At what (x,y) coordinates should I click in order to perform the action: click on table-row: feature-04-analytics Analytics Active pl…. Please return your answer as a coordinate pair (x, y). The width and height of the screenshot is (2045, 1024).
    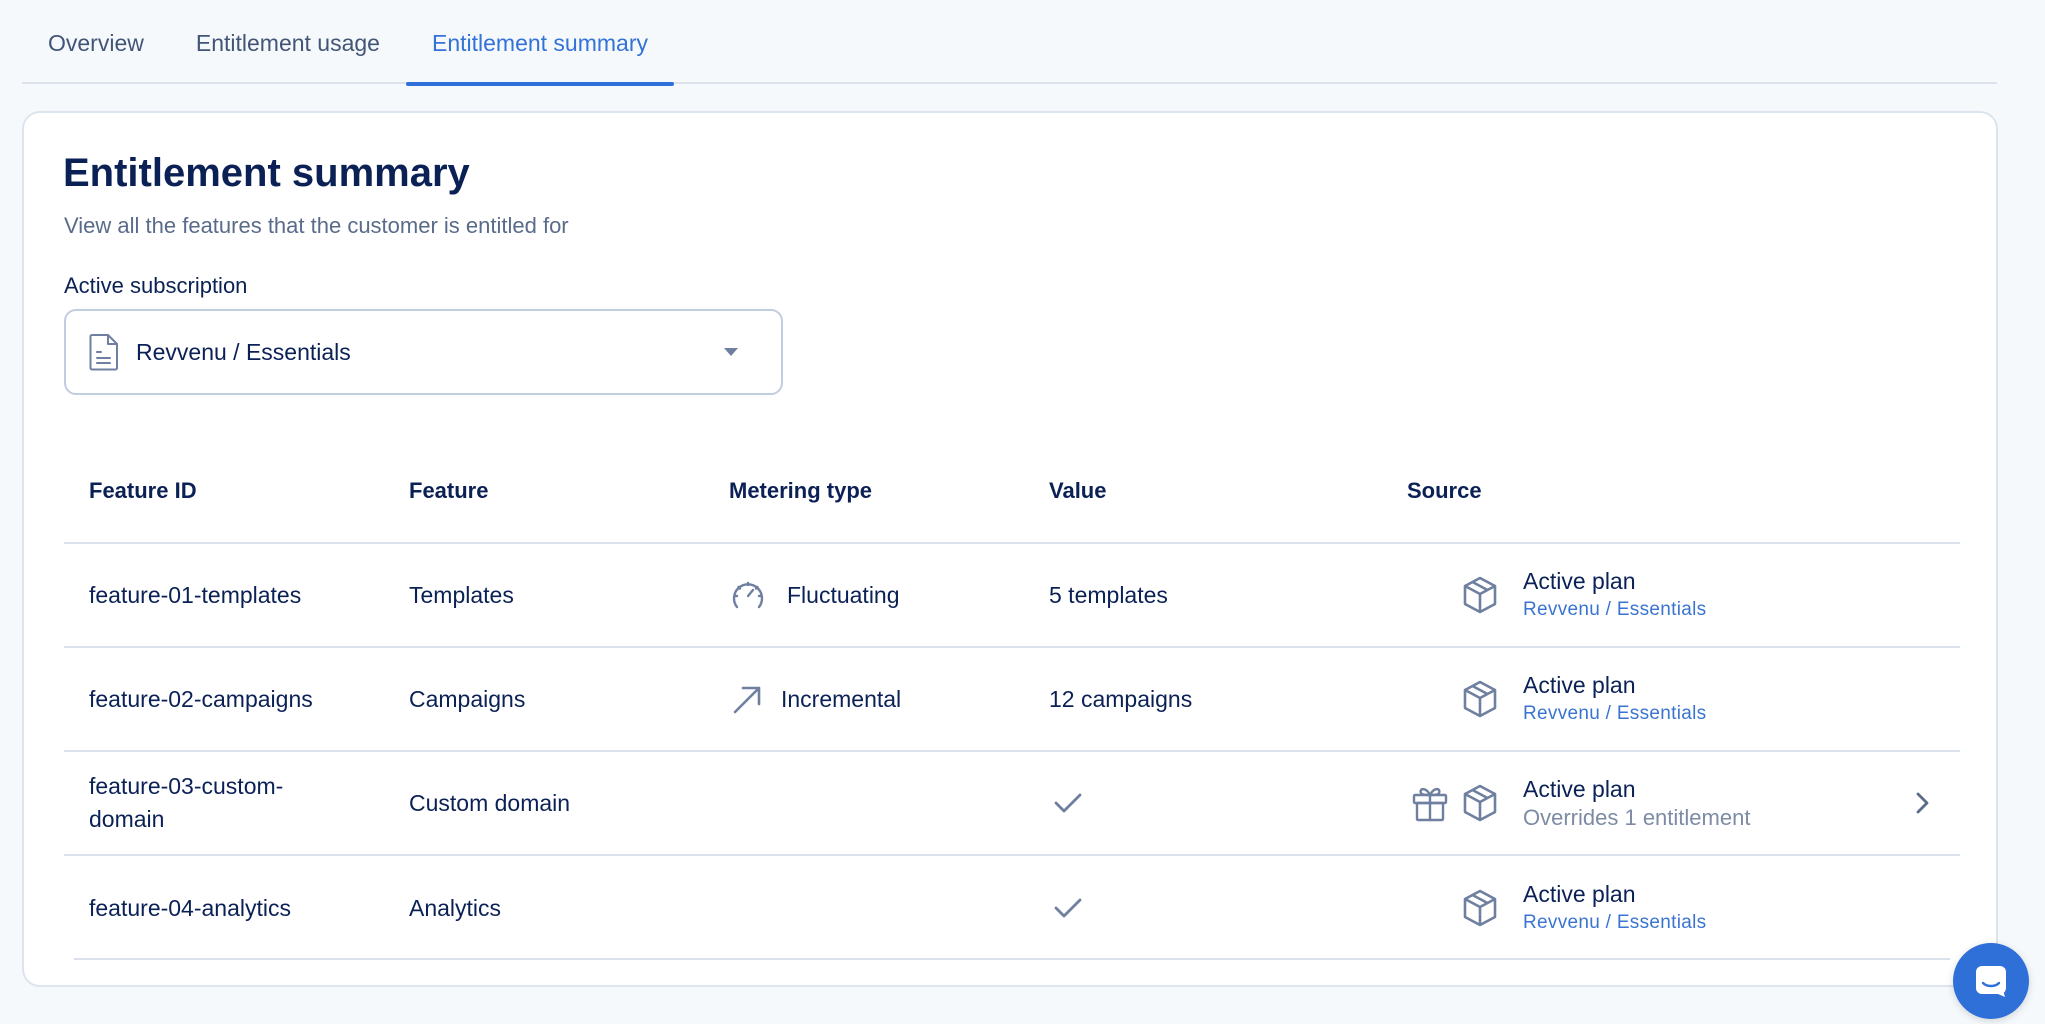
    Looking at the image, I should click on (1012, 908).